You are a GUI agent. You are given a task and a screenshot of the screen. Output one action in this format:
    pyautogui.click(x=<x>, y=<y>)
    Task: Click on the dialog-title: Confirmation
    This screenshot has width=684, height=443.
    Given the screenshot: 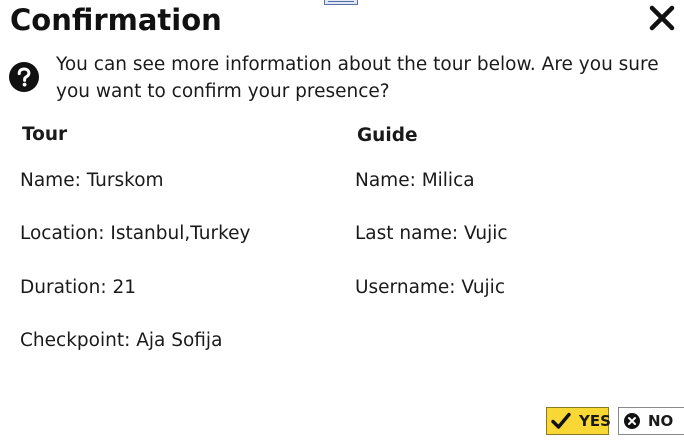 What is the action you would take?
    pyautogui.click(x=116, y=20)
    